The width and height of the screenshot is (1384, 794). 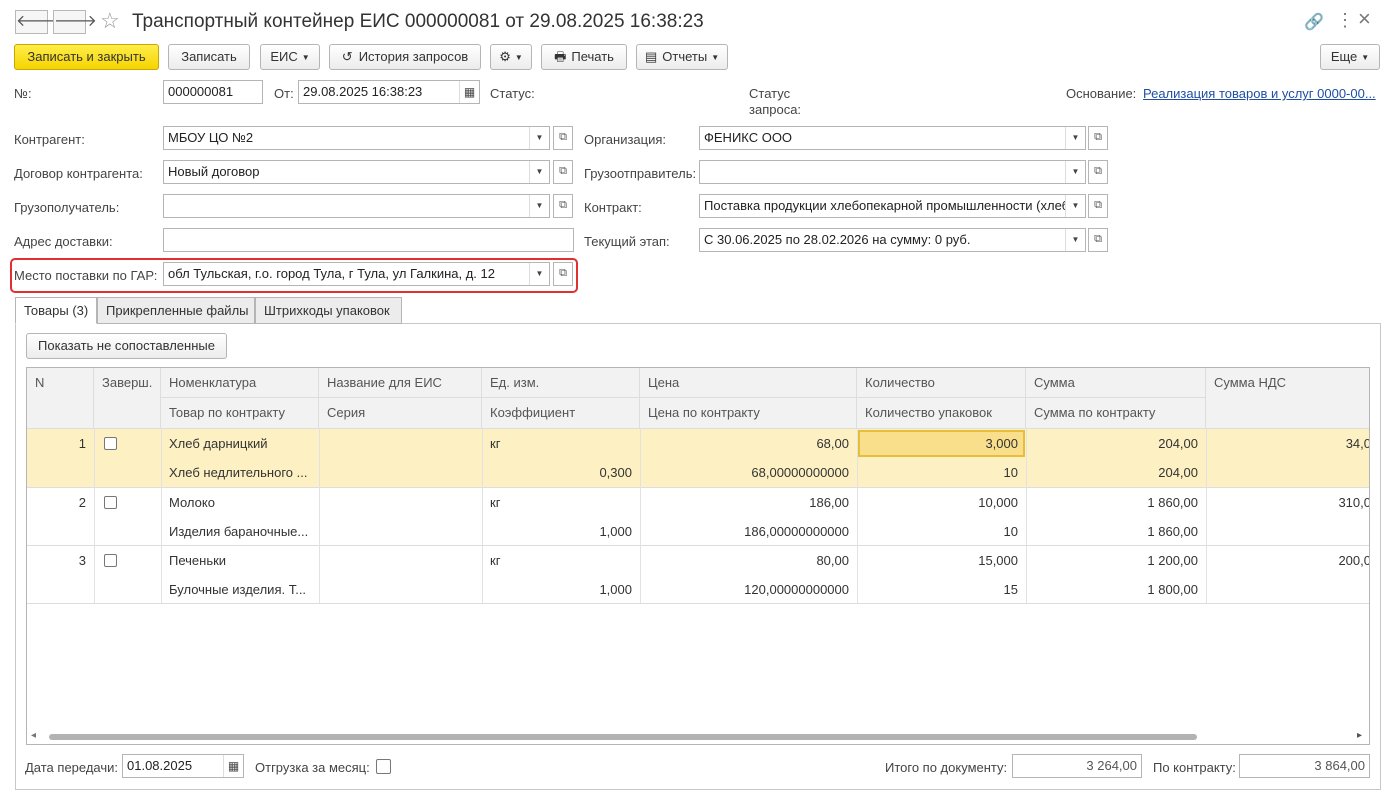 I want to click on monthly-shipment-checkbox, so click(x=383, y=766).